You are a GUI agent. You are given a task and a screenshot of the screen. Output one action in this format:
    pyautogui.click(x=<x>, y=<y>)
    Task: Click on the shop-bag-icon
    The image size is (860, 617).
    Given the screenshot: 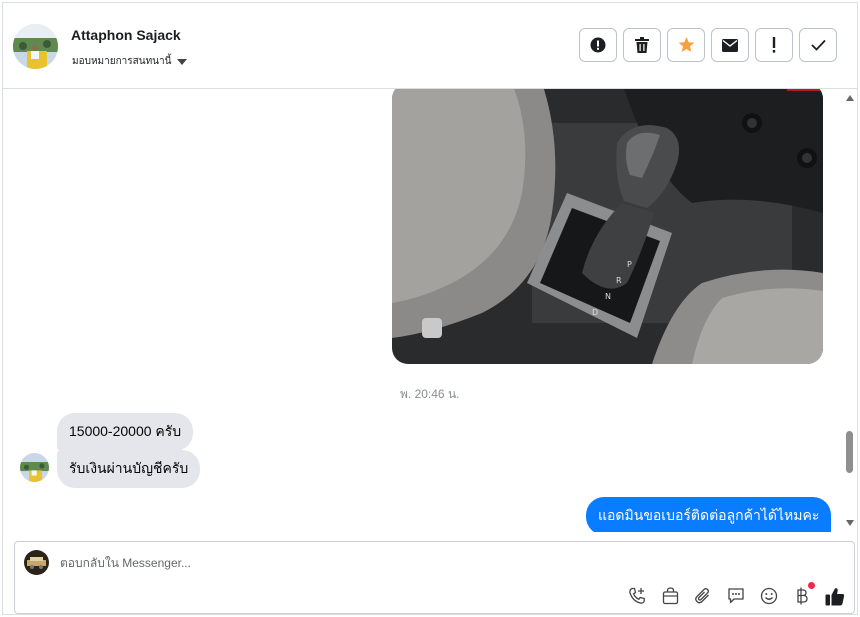 What is the action you would take?
    pyautogui.click(x=670, y=596)
    